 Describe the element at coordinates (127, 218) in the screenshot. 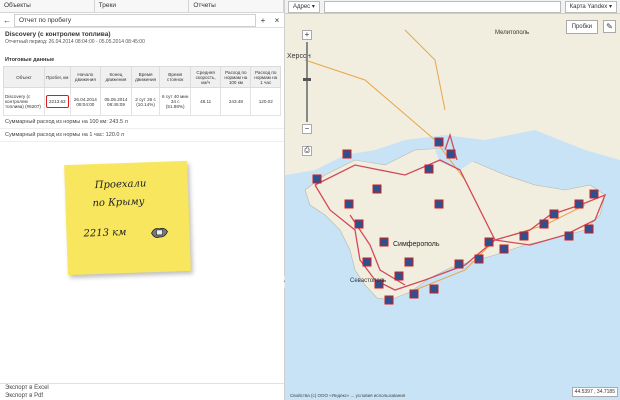

I see `sticky-note: Проехали по Крыму 2213 км` at that location.